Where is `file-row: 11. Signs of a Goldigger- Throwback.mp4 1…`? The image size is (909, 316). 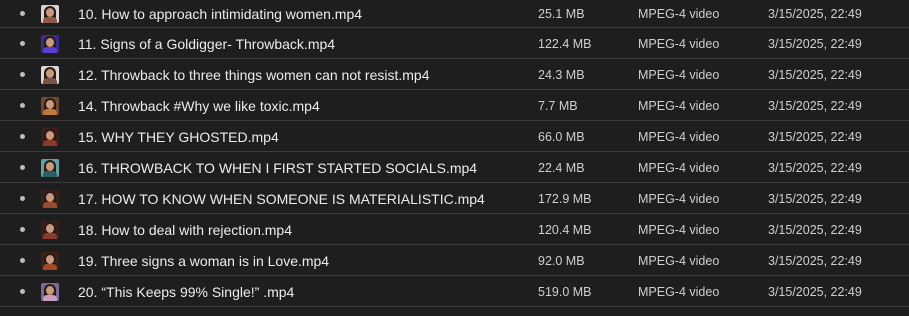 file-row: 11. Signs of a Goldigger- Throwback.mp4 1… is located at coordinates (454, 43).